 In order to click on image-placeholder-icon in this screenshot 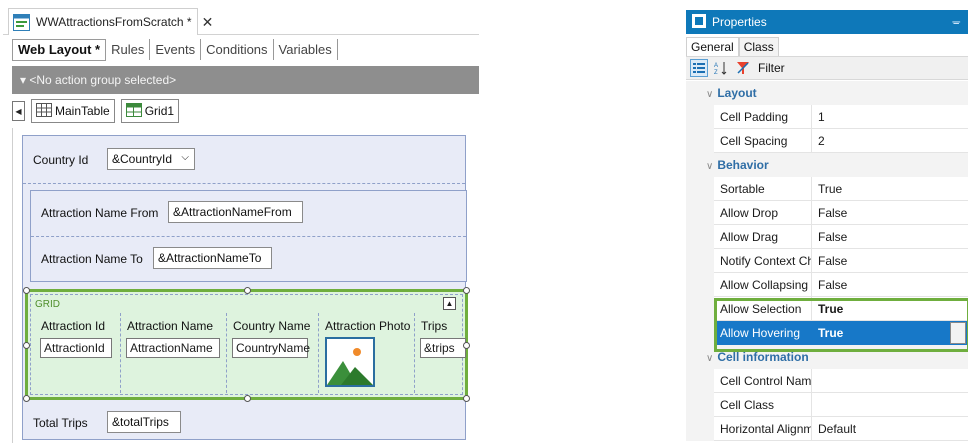, I will do `click(350, 362)`.